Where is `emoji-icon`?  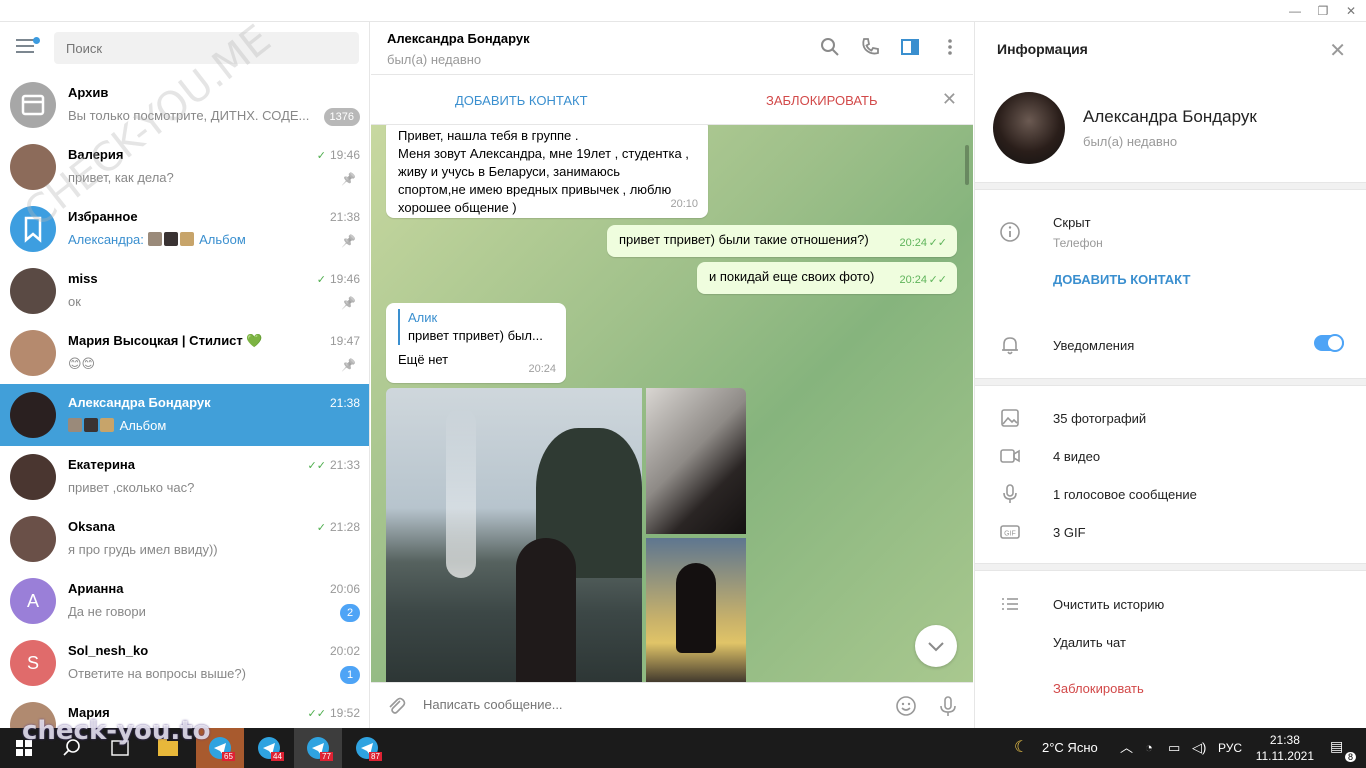
emoji-icon is located at coordinates (906, 706).